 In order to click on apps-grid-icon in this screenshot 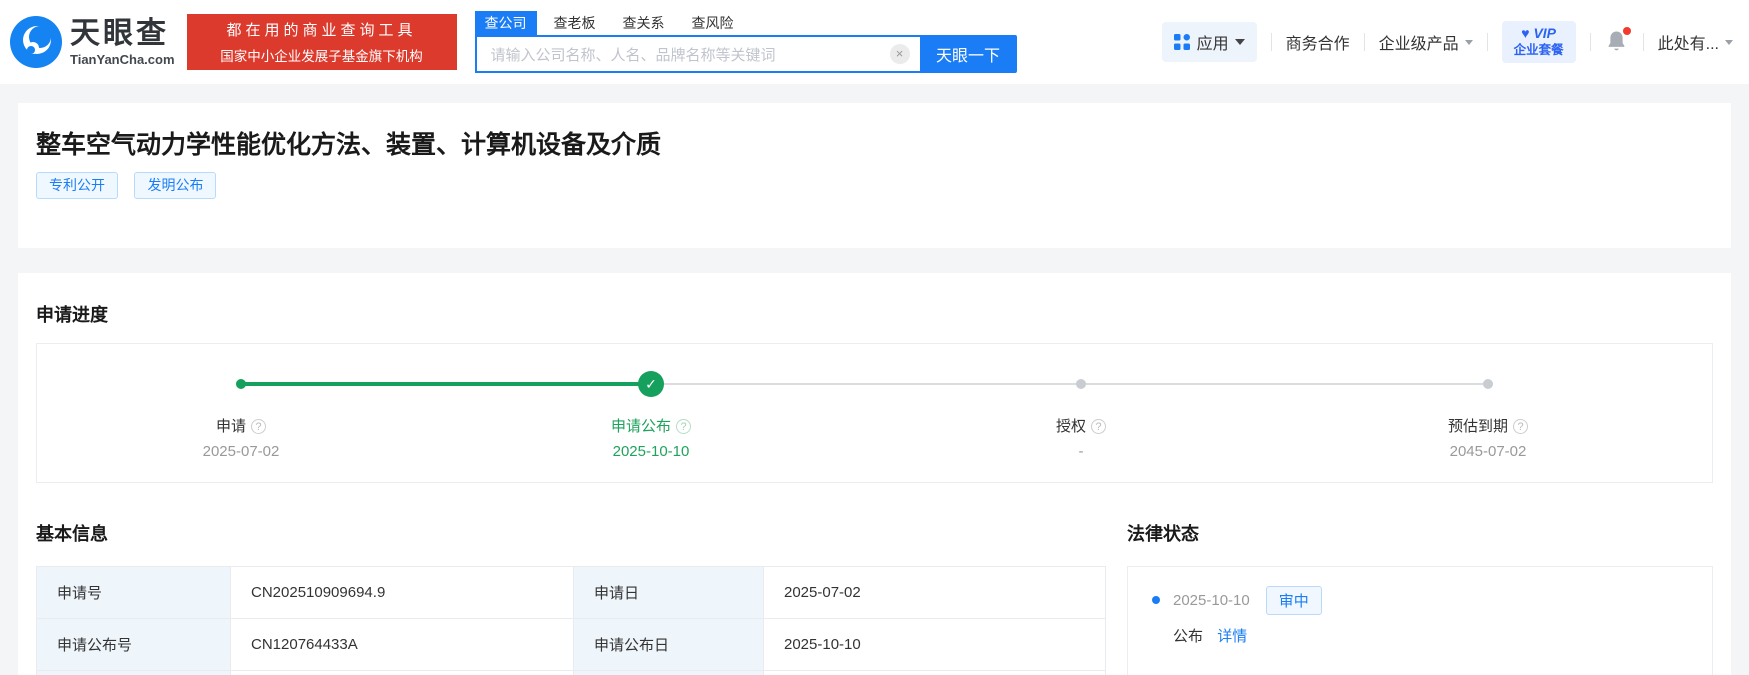, I will do `click(1181, 42)`.